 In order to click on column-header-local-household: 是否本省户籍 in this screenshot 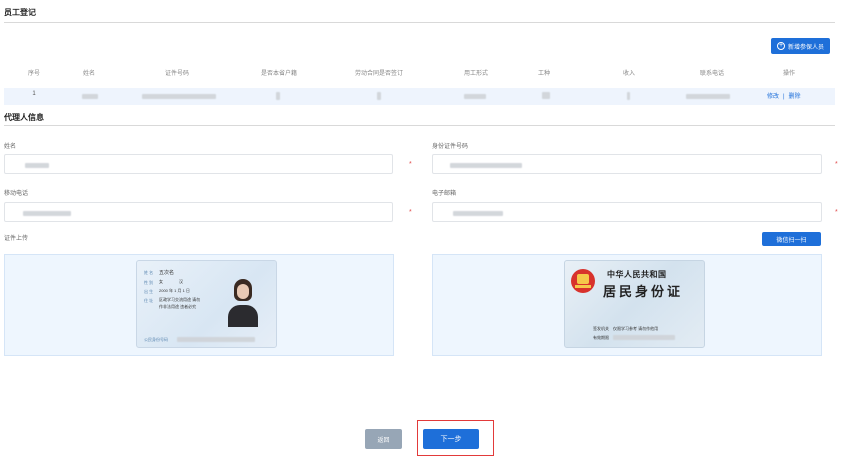, I will do `click(278, 74)`.